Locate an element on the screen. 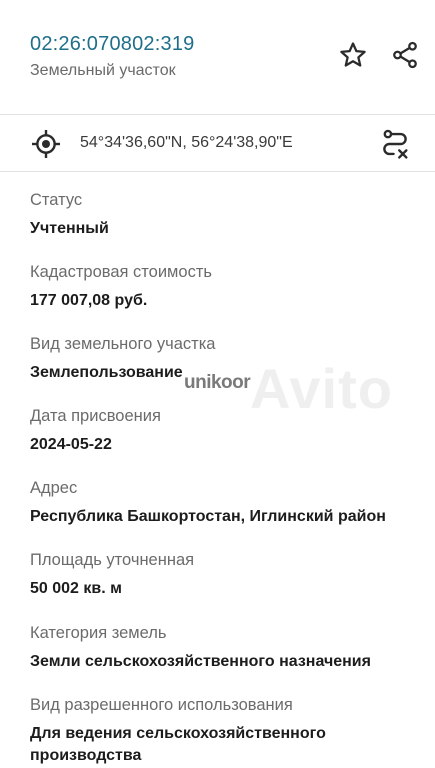 This screenshot has width=435, height=768. coordinates-text: 54°34'36,60"N, 56°24'38,90"E is located at coordinates (186, 143).